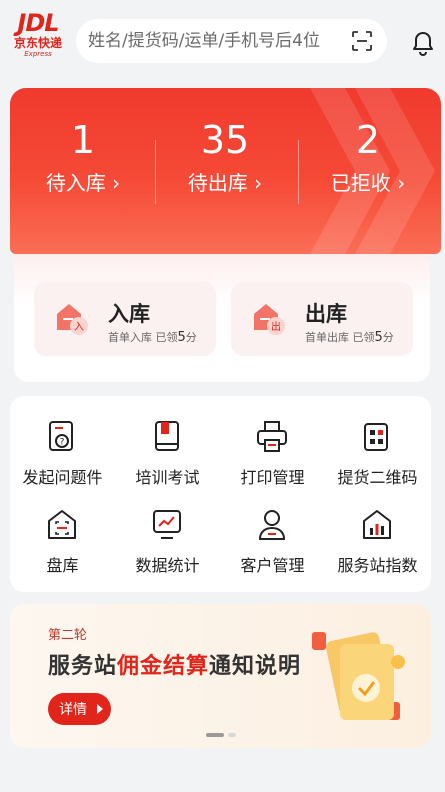 The width and height of the screenshot is (445, 792). I want to click on stat-label: 待出库 ›, so click(225, 183).